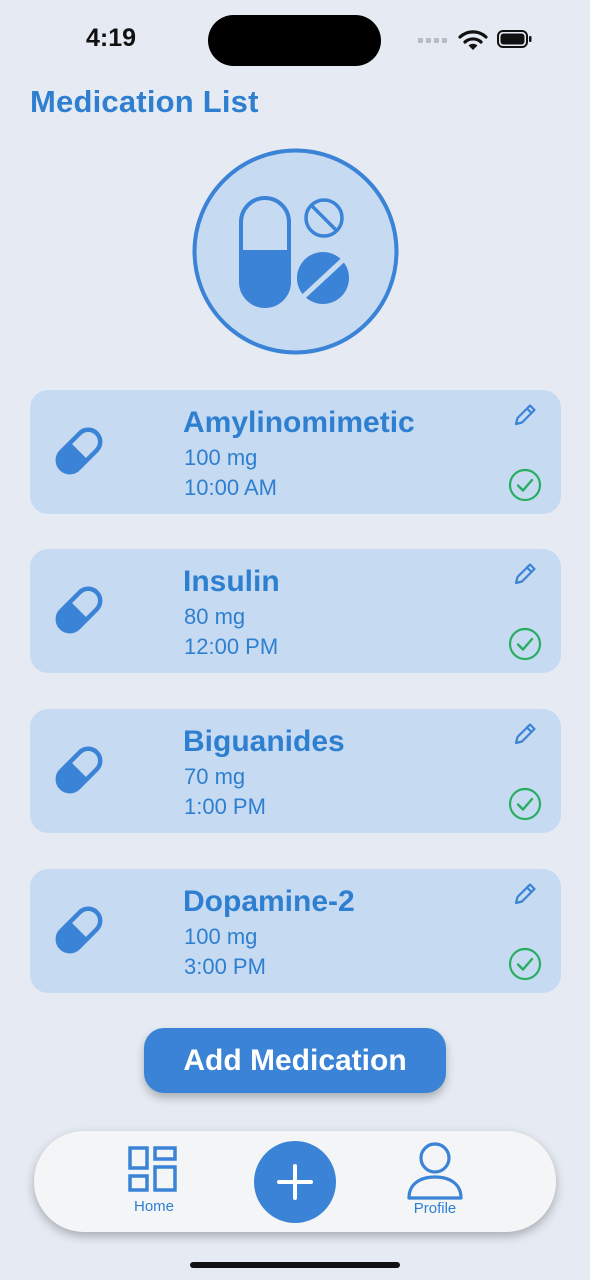 The image size is (590, 1280). What do you see at coordinates (299, 422) in the screenshot?
I see `medication-name: Amylinomimetic` at bounding box center [299, 422].